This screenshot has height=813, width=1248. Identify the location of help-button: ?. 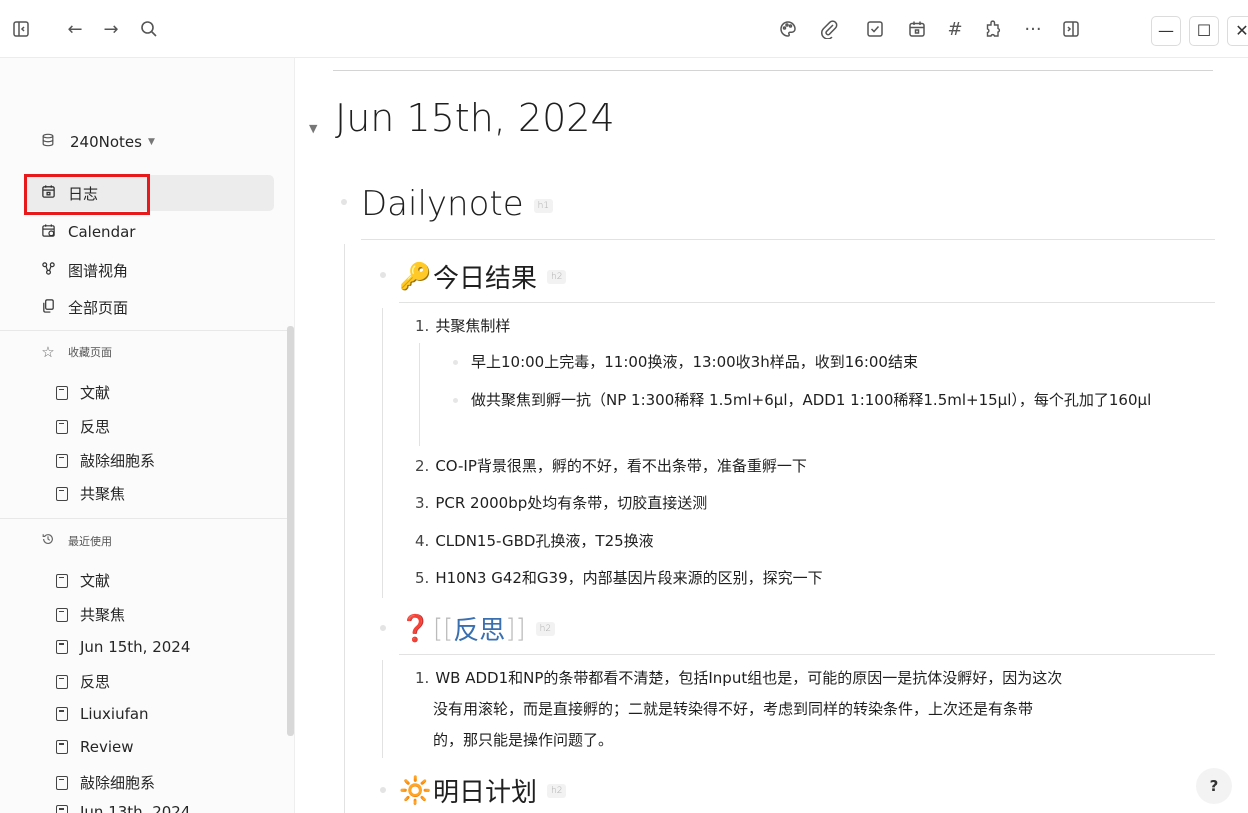
(1214, 786).